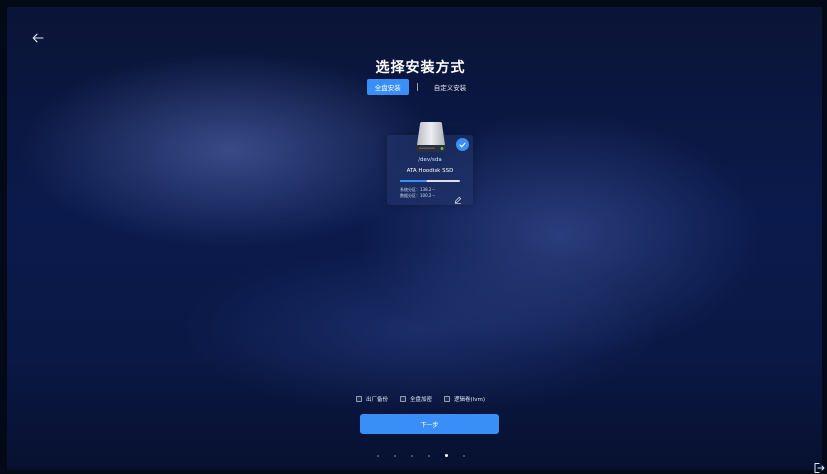  What do you see at coordinates (429, 424) in the screenshot?
I see `next-step-button: 下一步` at bounding box center [429, 424].